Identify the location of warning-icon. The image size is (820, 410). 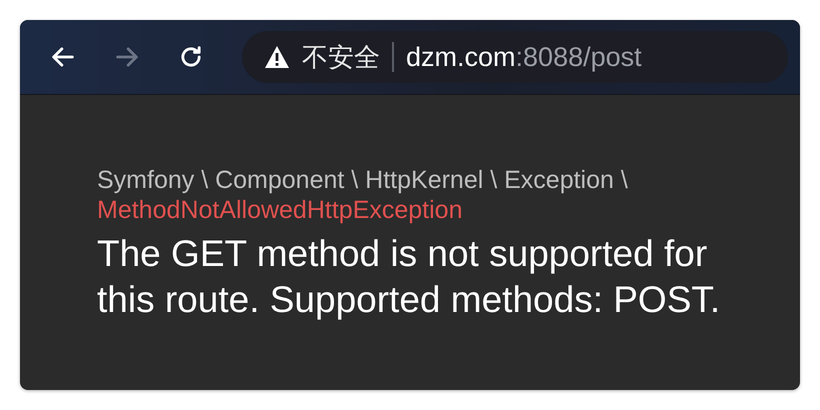
(277, 57).